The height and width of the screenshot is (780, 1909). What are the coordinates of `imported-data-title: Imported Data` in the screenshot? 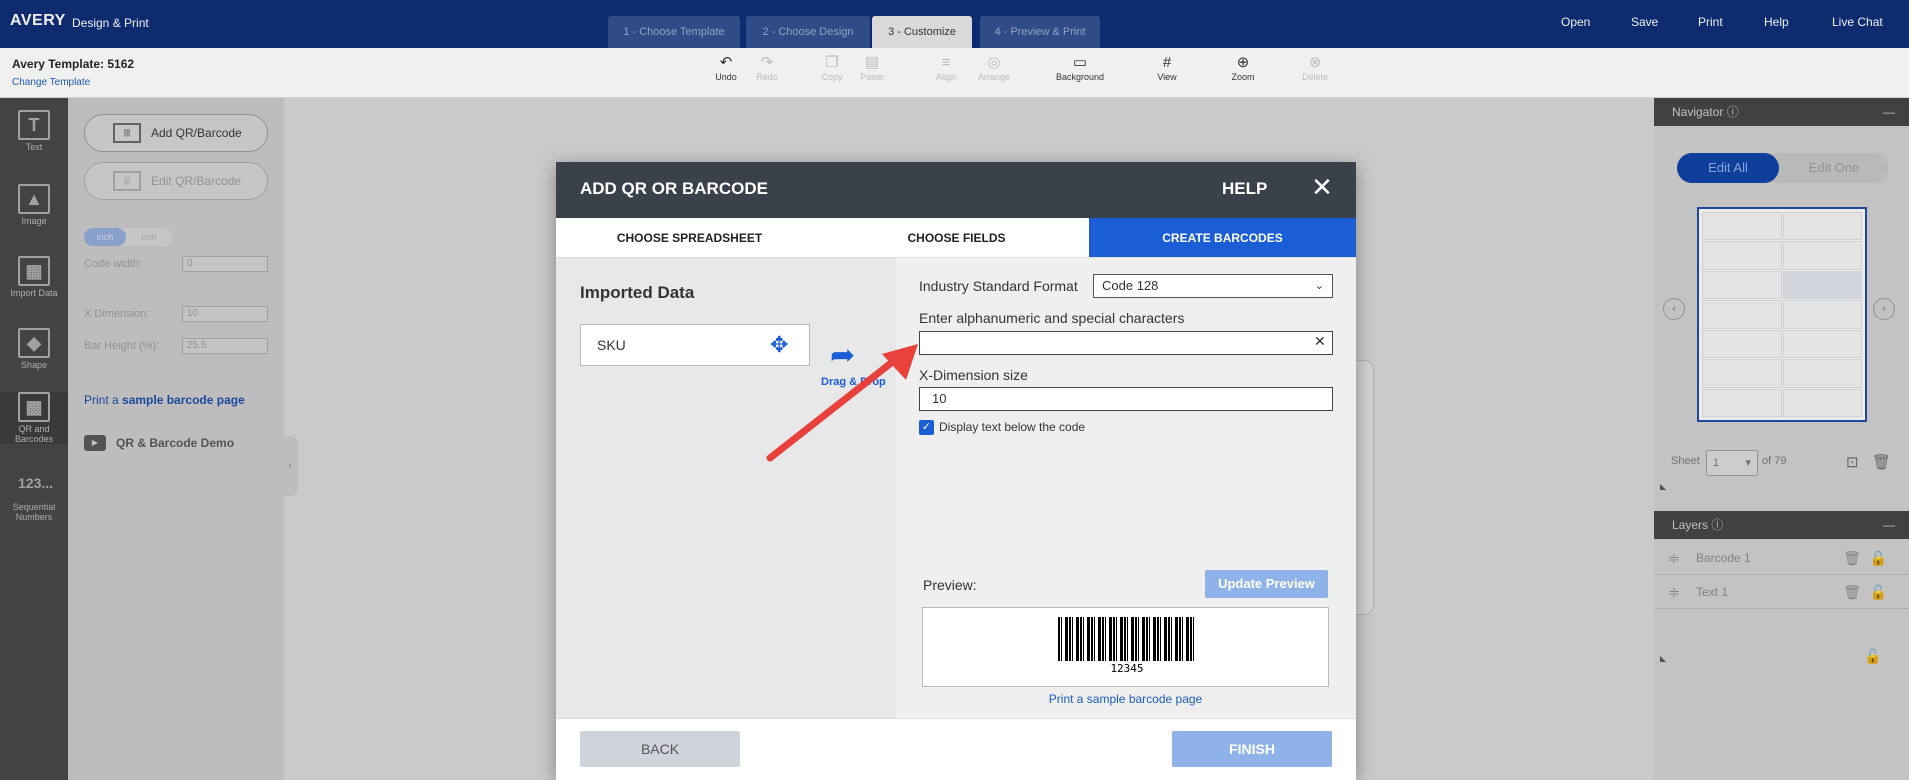 It's located at (637, 292).